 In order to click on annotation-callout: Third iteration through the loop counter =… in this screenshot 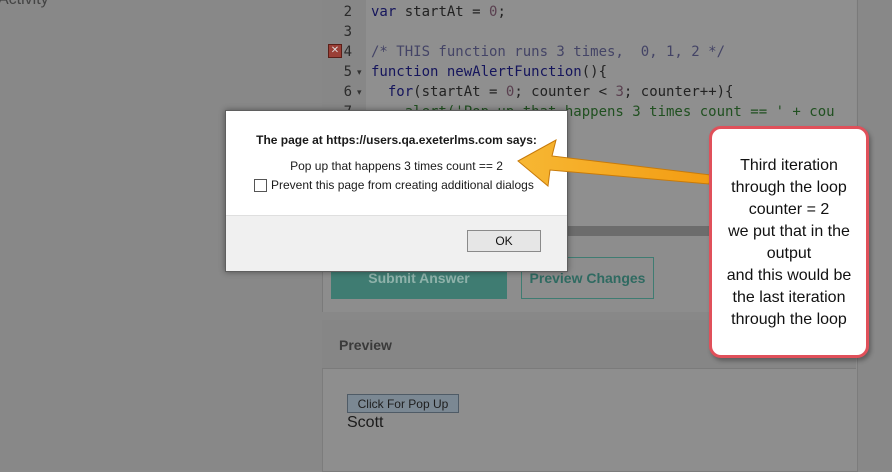, I will do `click(789, 242)`.